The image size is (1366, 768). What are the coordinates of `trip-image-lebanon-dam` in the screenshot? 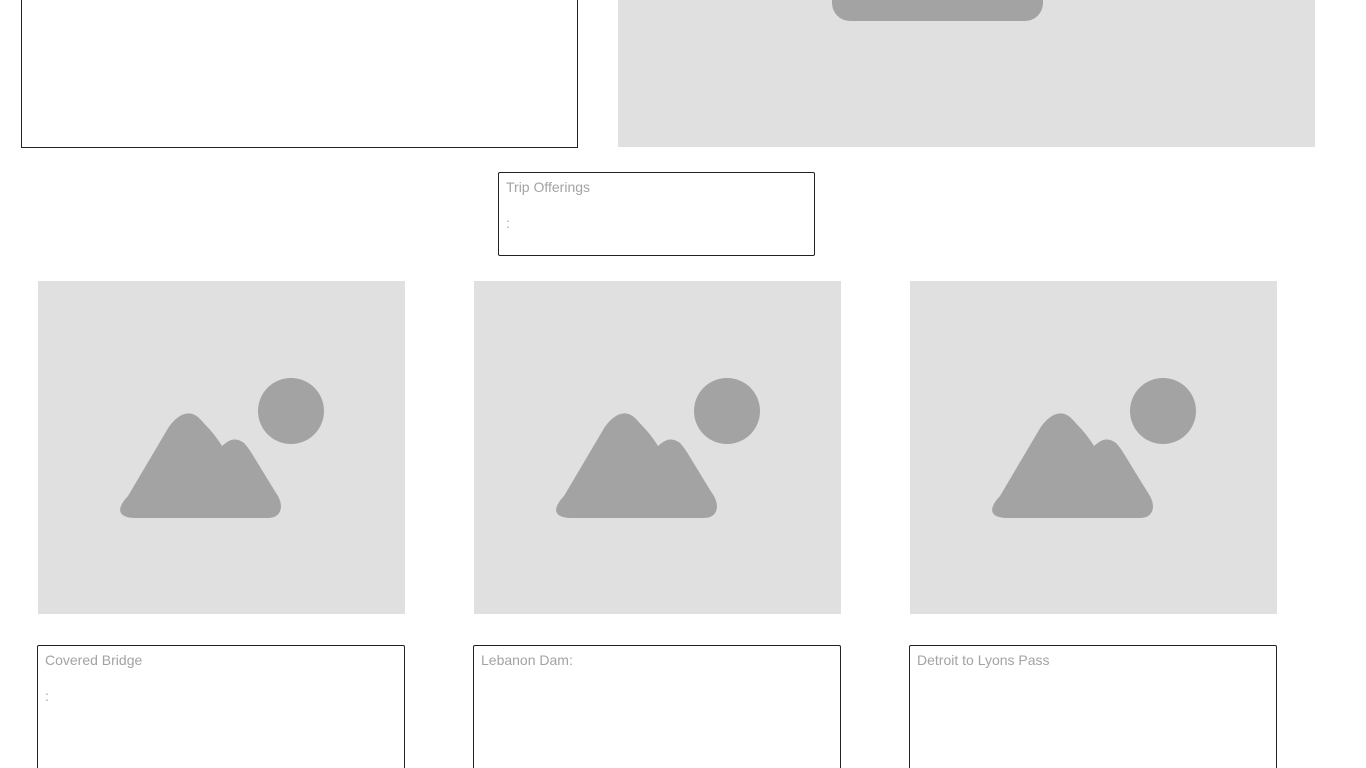 It's located at (657, 447).